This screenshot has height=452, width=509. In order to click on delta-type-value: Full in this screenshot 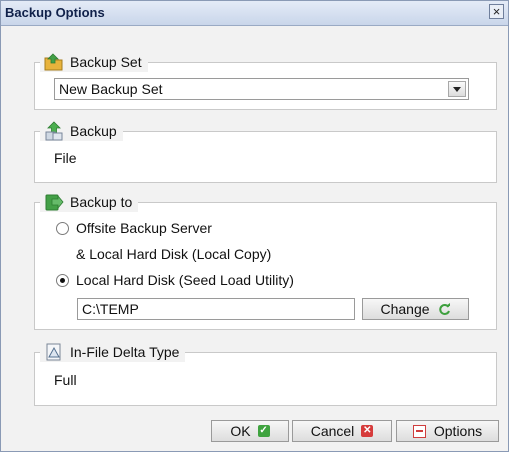, I will do `click(65, 380)`.